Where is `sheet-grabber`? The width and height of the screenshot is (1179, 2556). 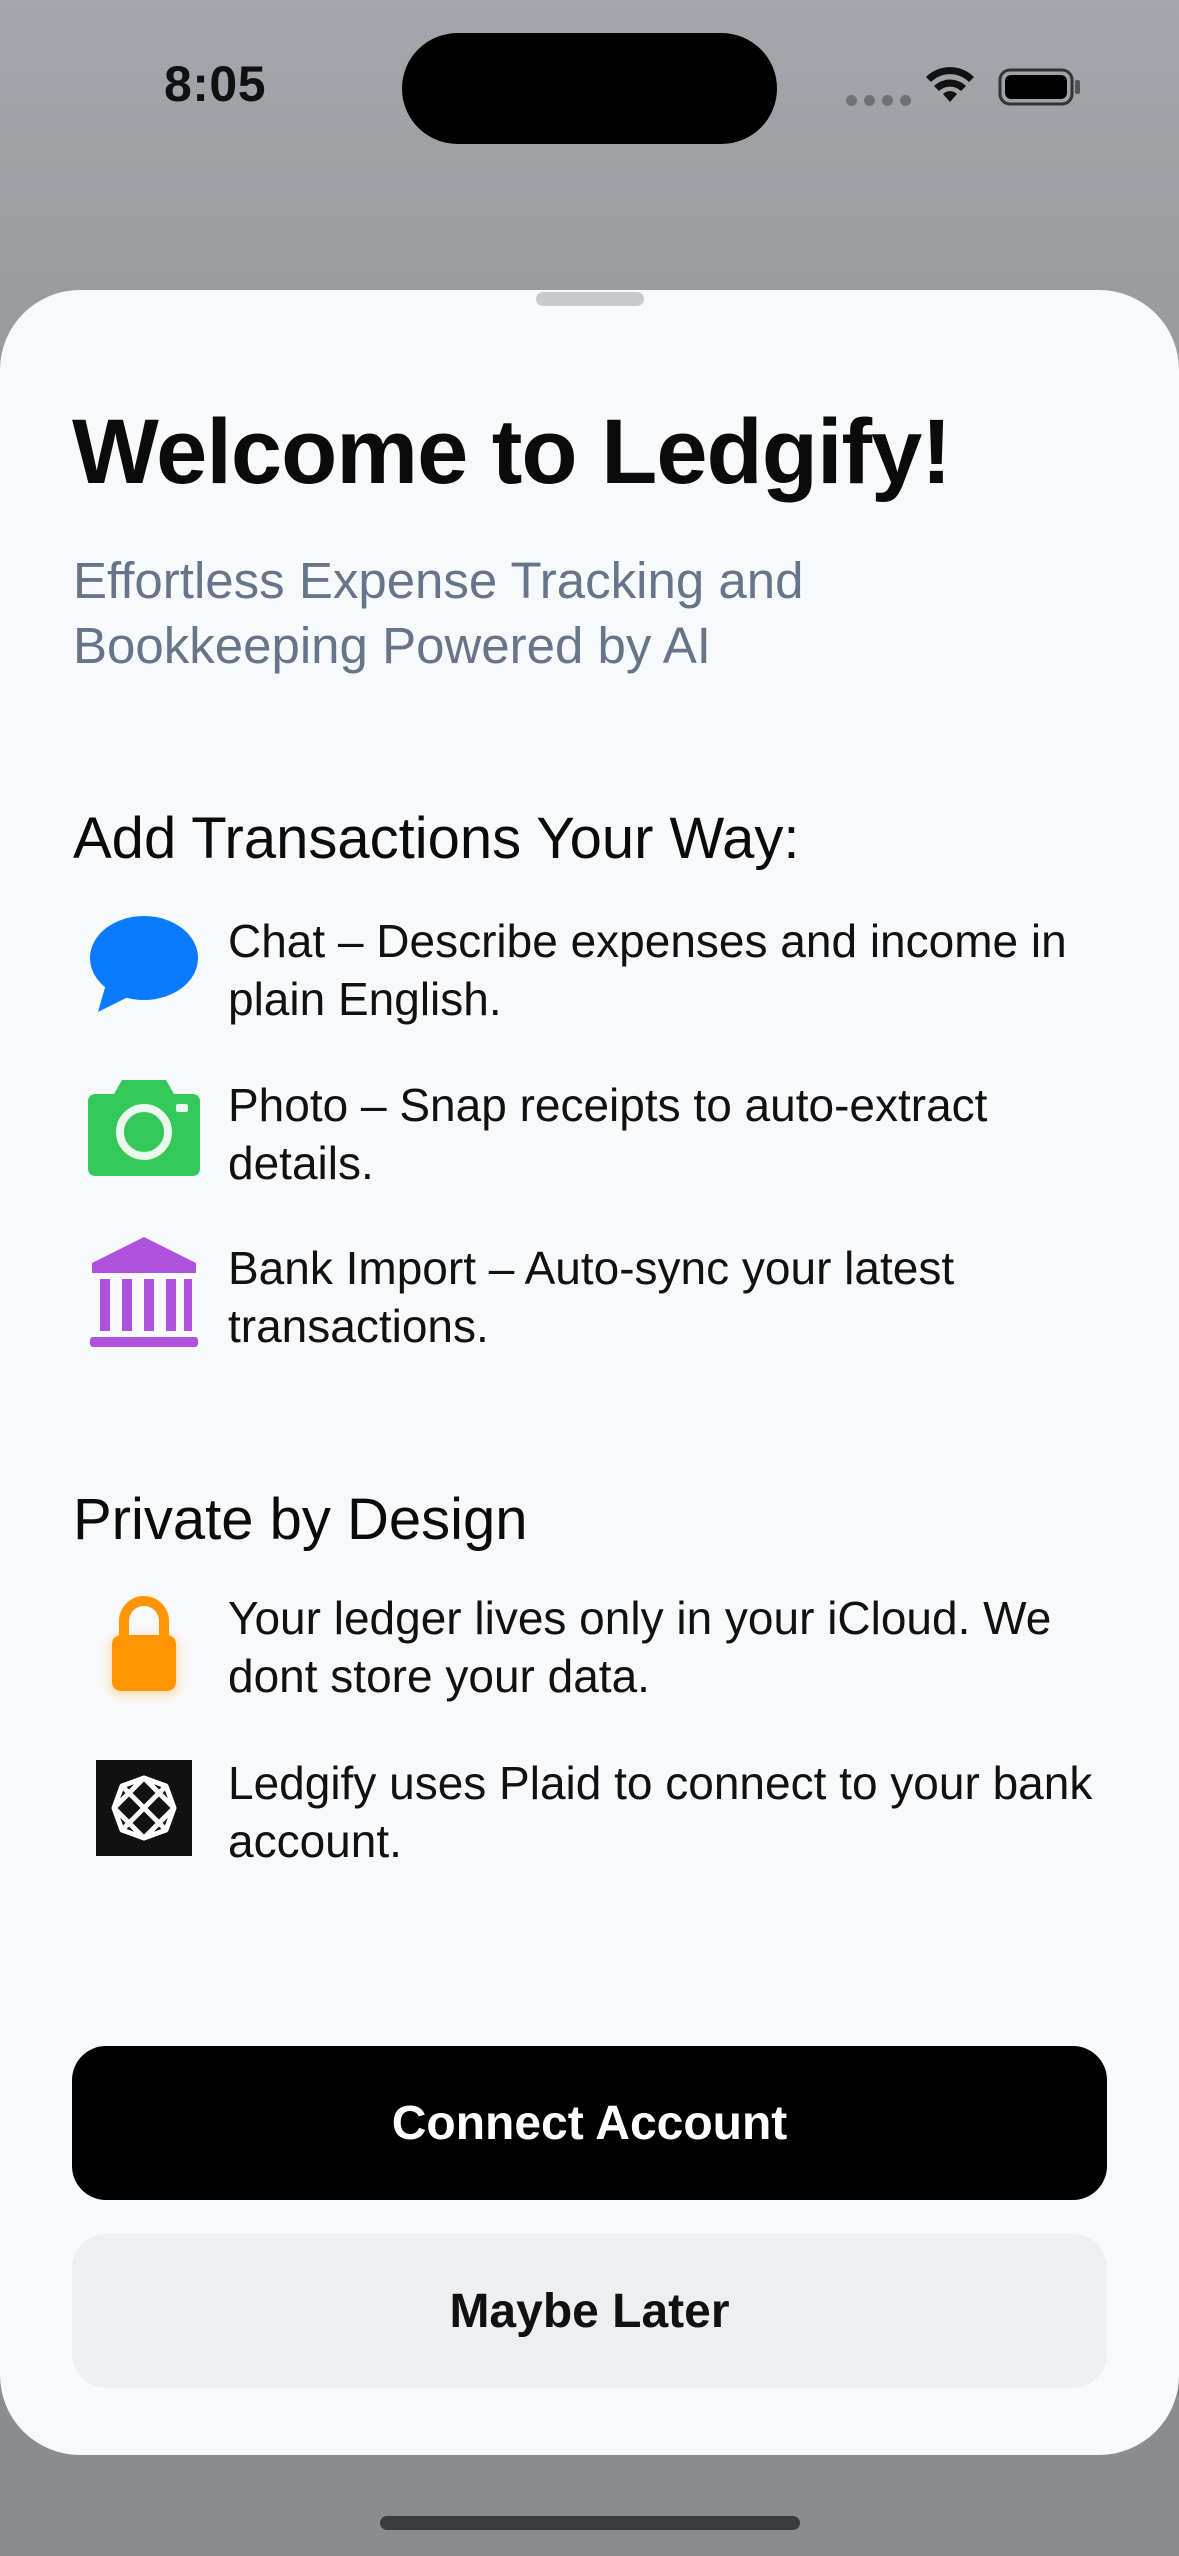
sheet-grabber is located at coordinates (590, 299).